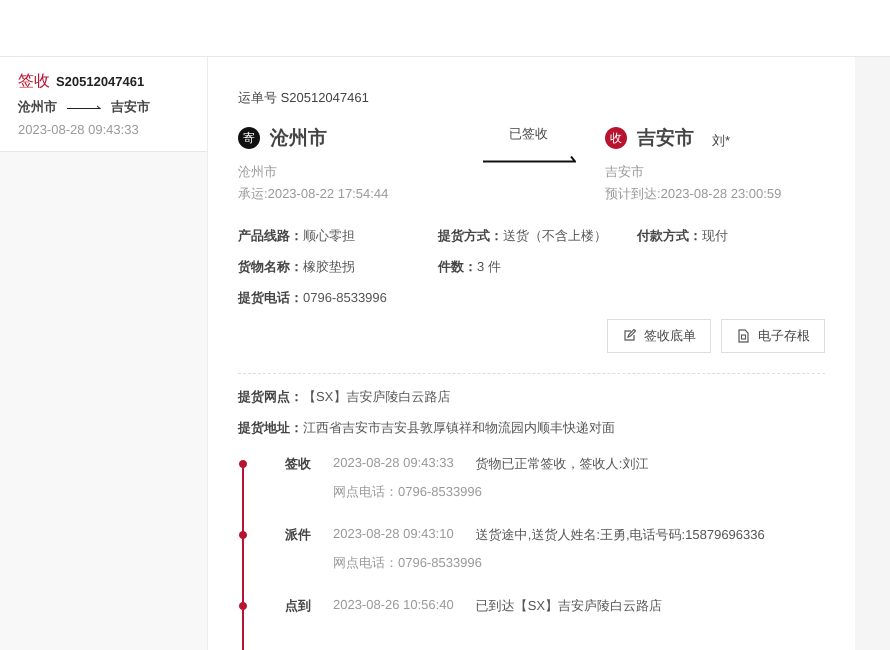 The height and width of the screenshot is (650, 890). What do you see at coordinates (528, 134) in the screenshot?
I see `status-label: 已签收` at bounding box center [528, 134].